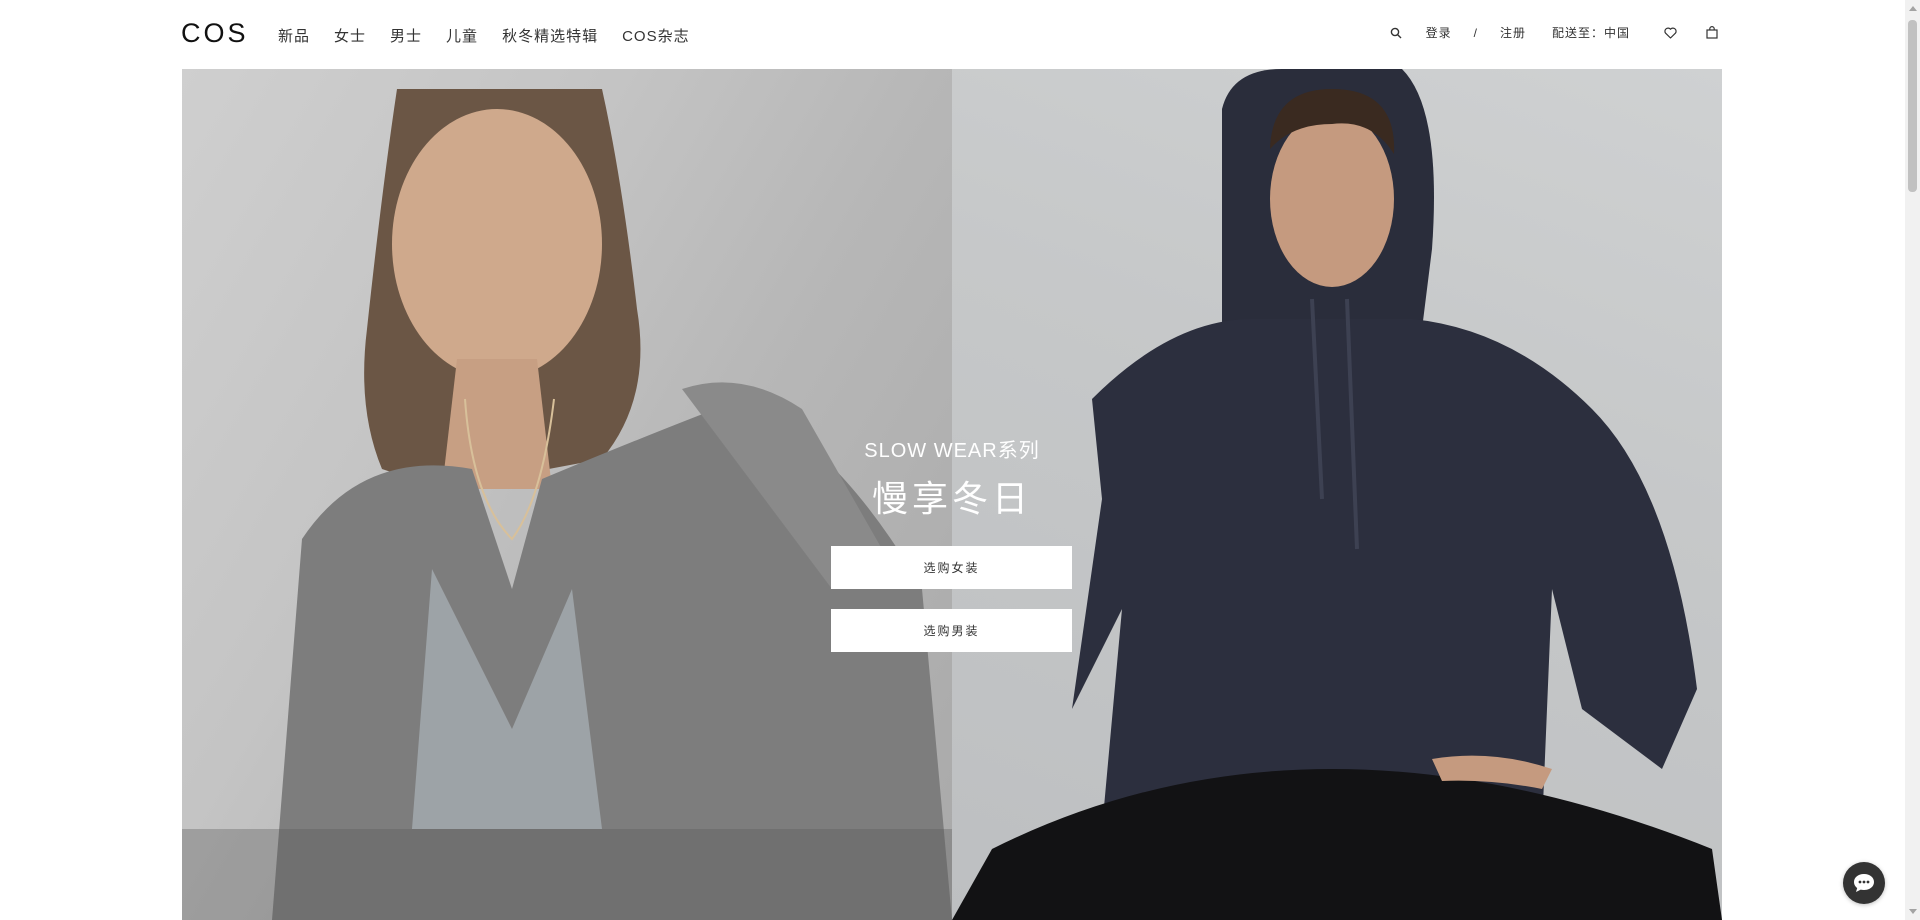 The width and height of the screenshot is (1920, 920). Describe the element at coordinates (1670, 33) in the screenshot. I see `heart-icon` at that location.